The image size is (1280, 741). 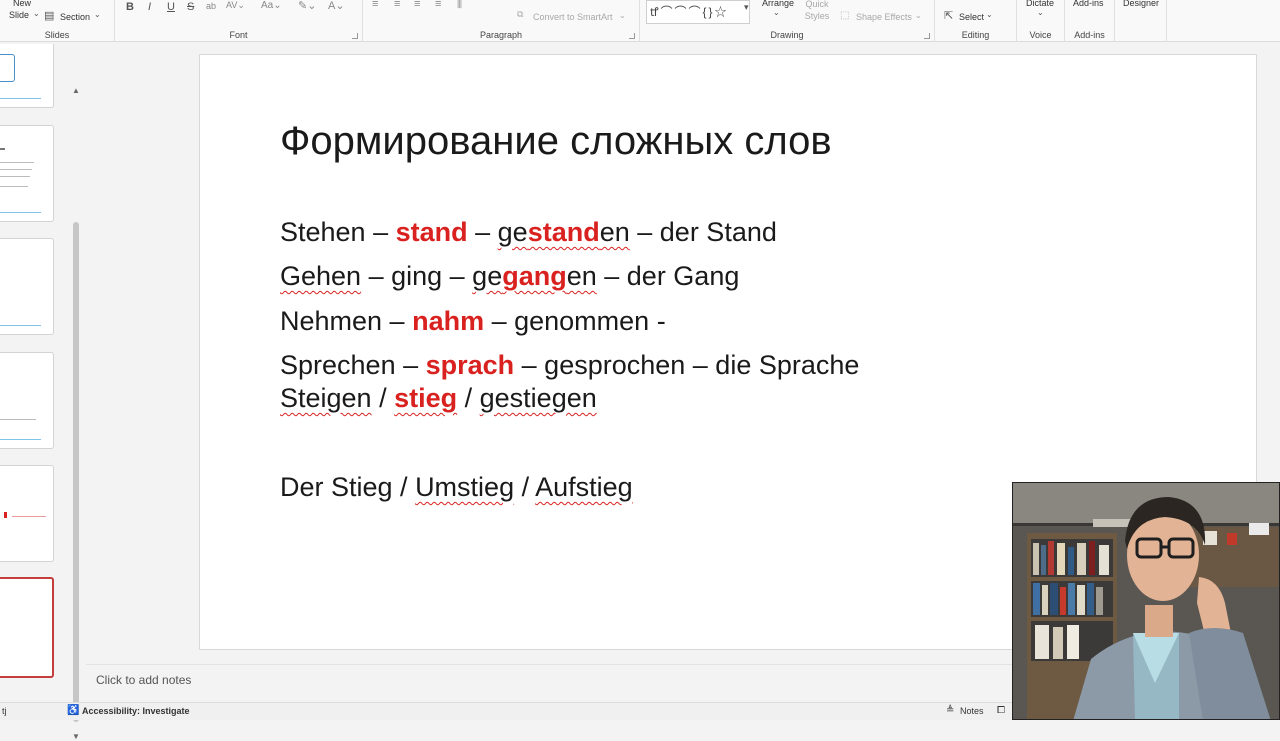 What do you see at coordinates (130, 7) in the screenshot?
I see `bold-button: B` at bounding box center [130, 7].